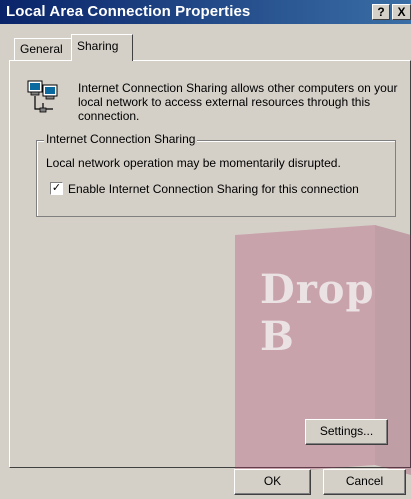  Describe the element at coordinates (205, 45) in the screenshot. I see `tab-strip: General Sharing` at that location.